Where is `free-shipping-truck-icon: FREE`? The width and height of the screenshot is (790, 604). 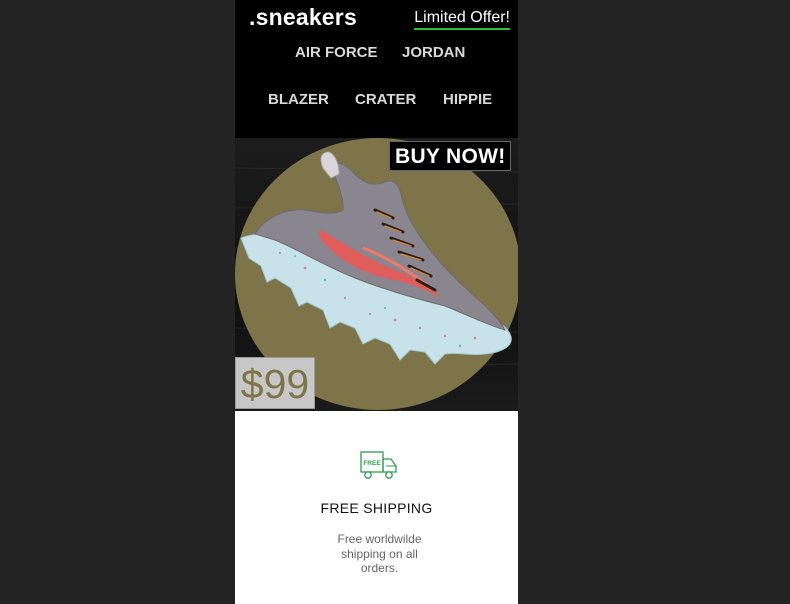 free-shipping-truck-icon: FREE is located at coordinates (378, 465).